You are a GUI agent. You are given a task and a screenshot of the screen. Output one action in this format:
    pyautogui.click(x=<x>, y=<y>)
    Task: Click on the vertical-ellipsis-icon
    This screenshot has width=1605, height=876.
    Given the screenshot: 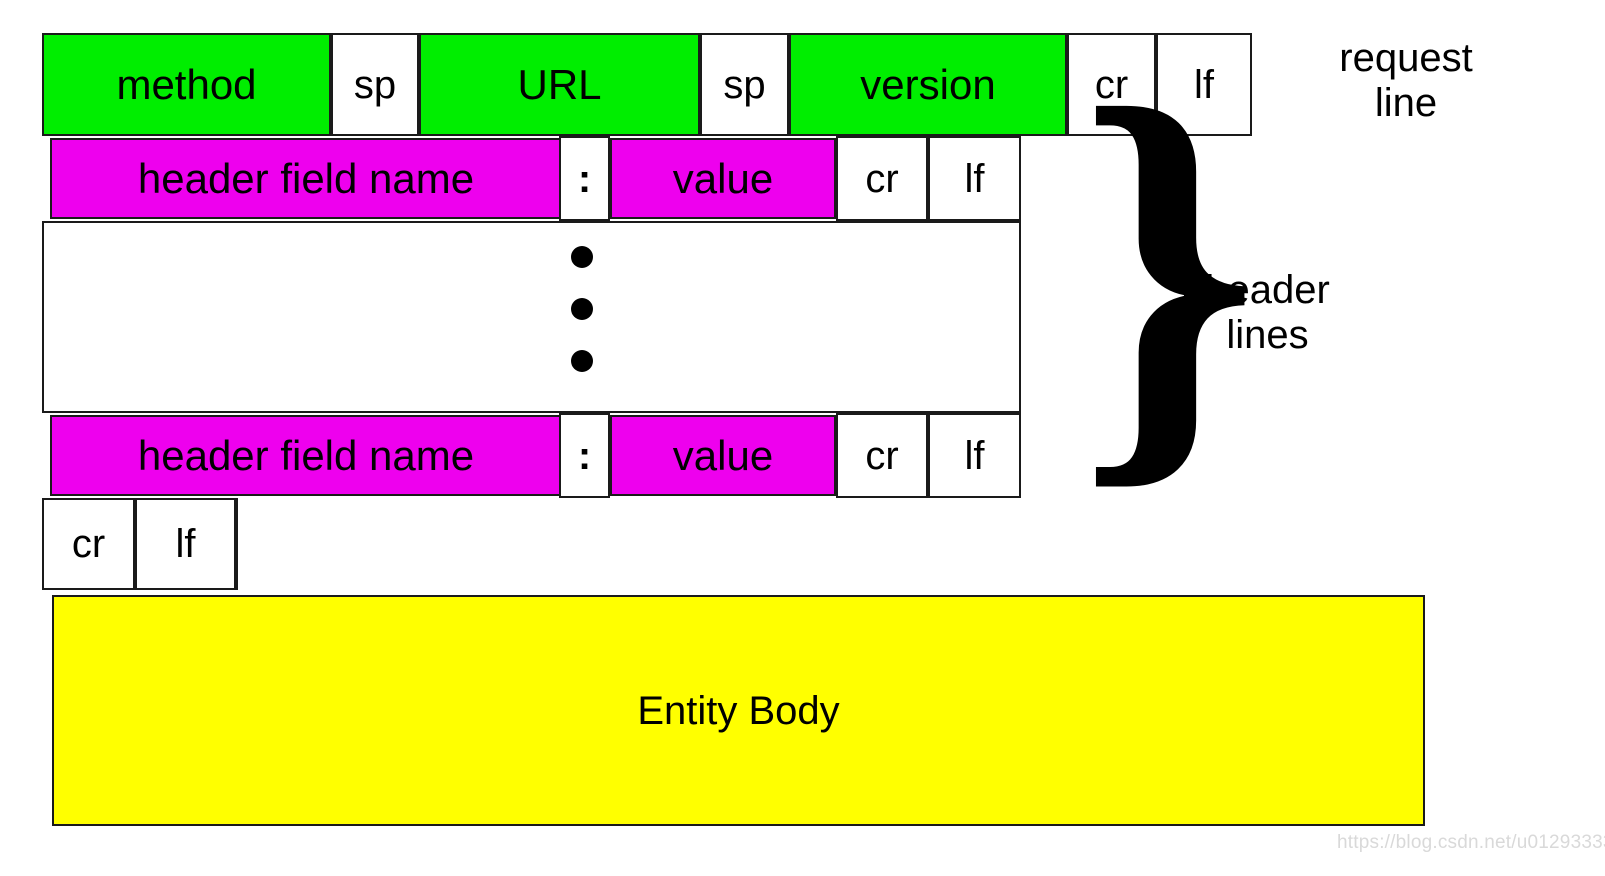 What is the action you would take?
    pyautogui.click(x=582, y=309)
    